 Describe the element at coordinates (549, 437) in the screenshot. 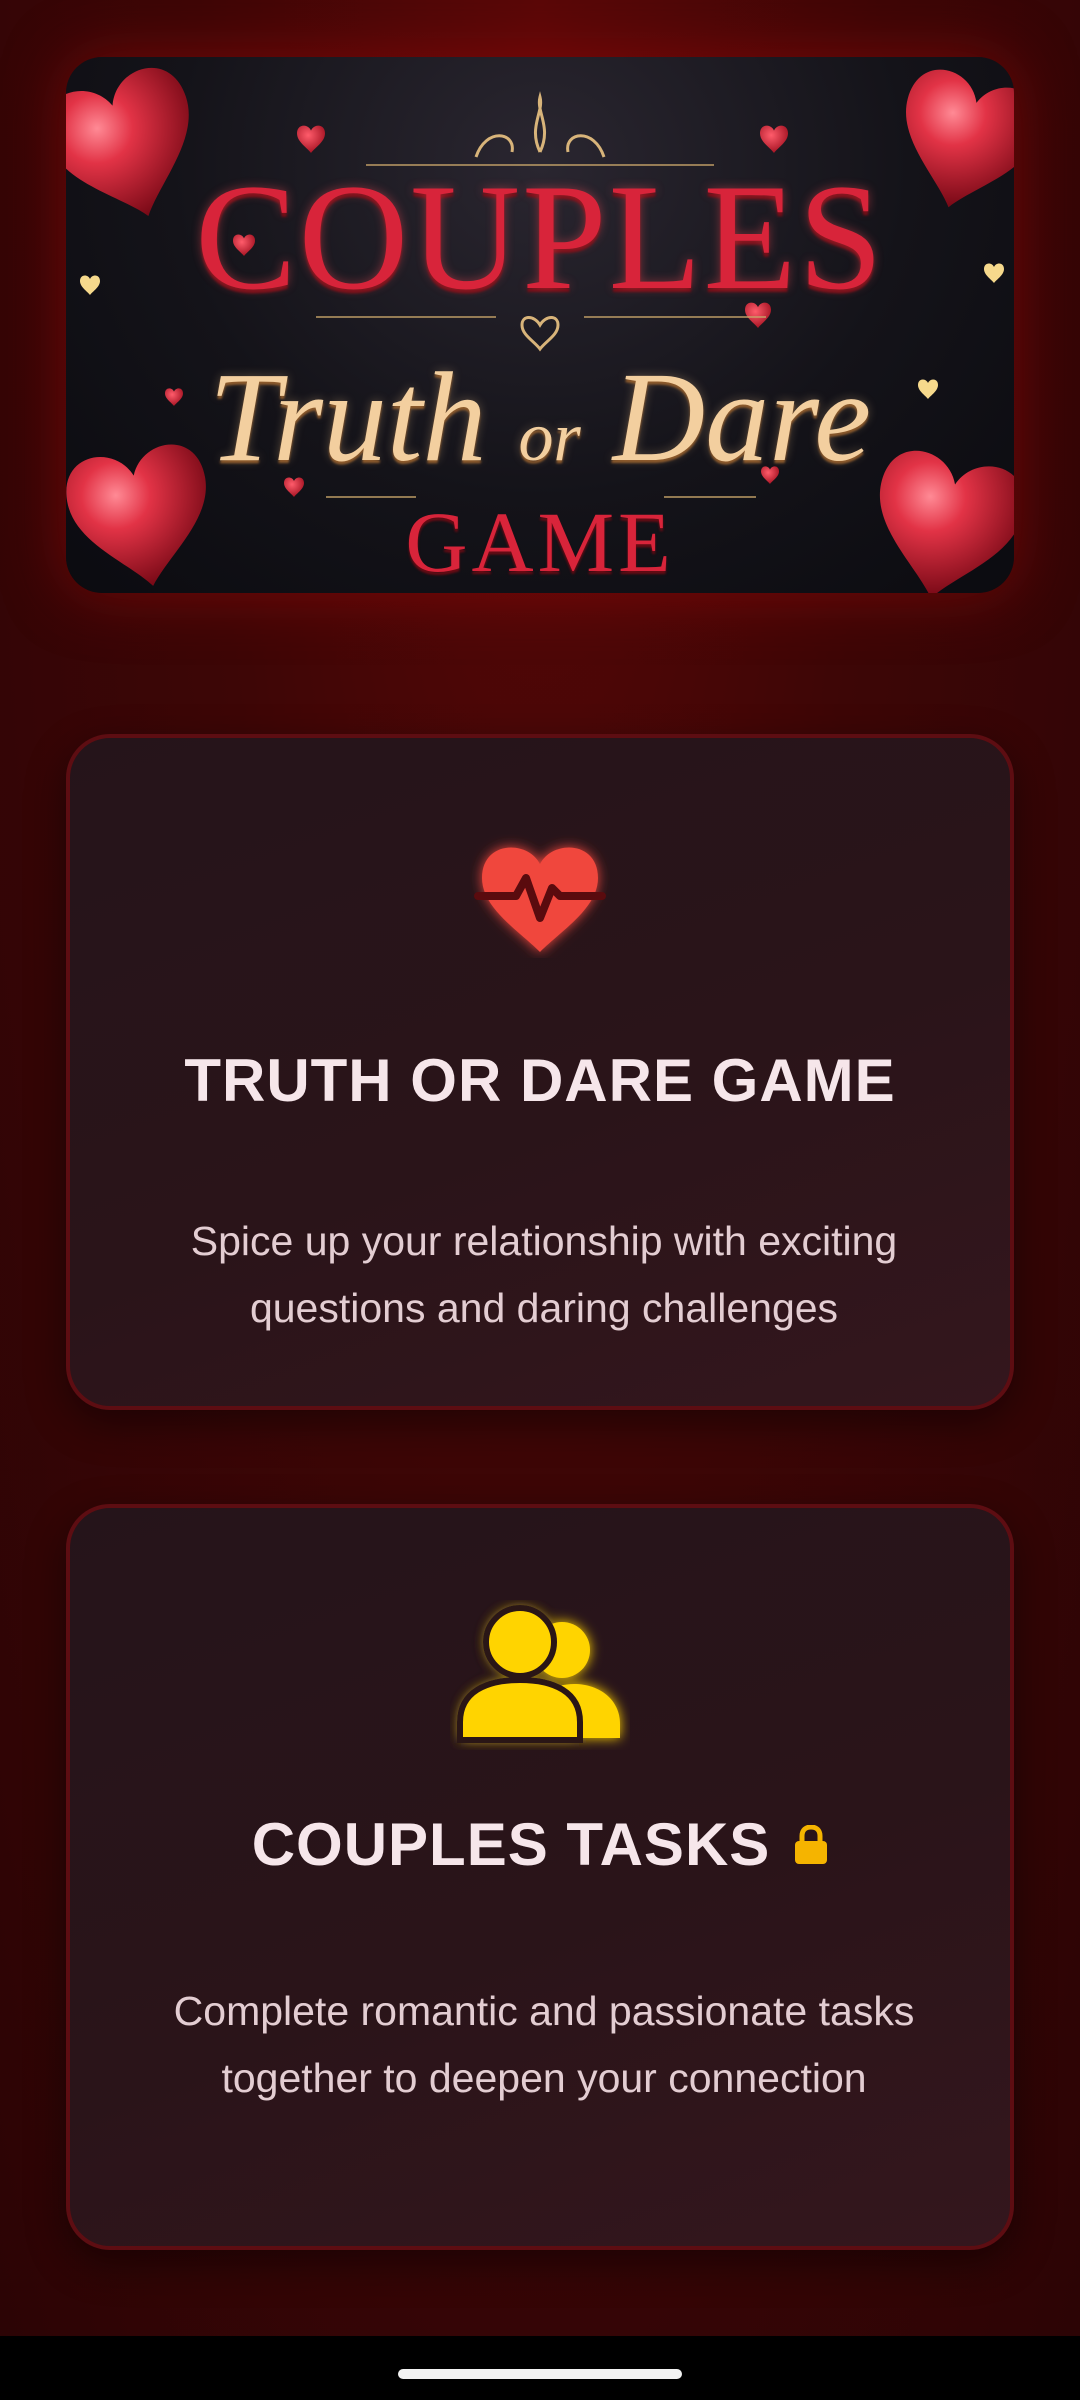

I see `banner-word-or: or` at that location.